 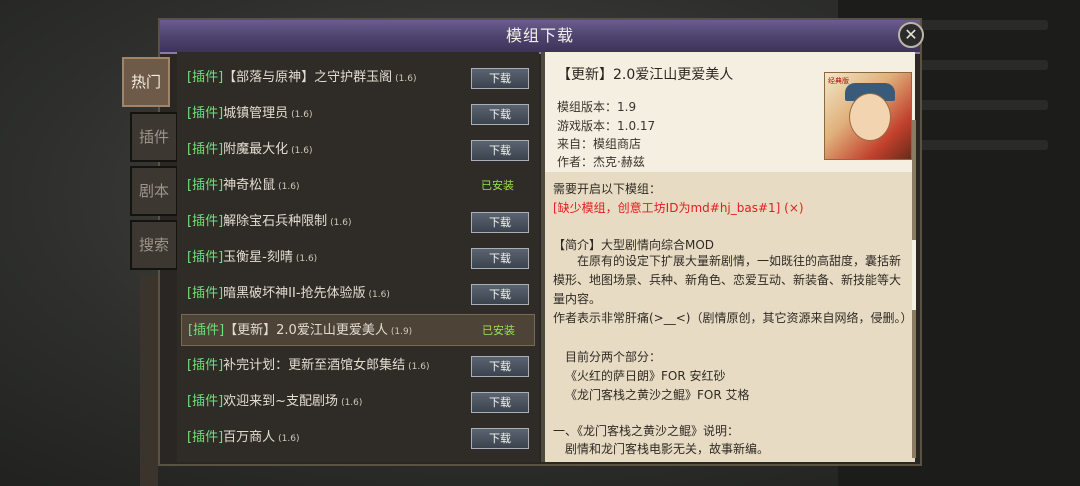 What do you see at coordinates (314, 365) in the screenshot?
I see `item-name: 补完计划：更新至酒馆女郎集结` at bounding box center [314, 365].